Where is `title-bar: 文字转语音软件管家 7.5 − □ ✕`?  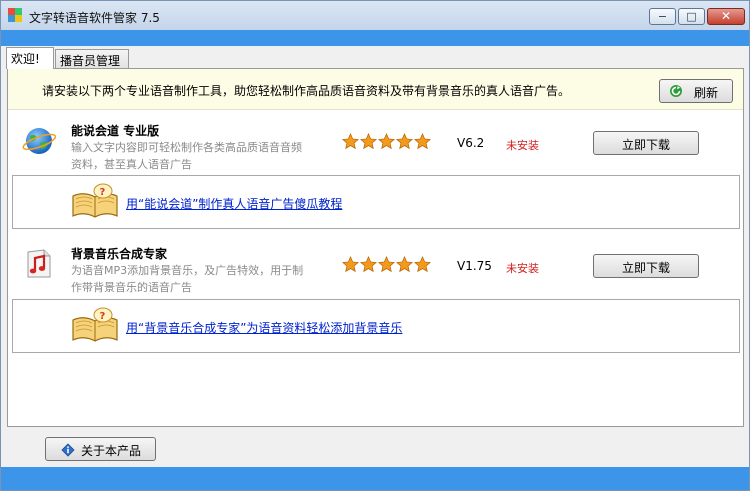 title-bar: 文字转语音软件管家 7.5 − □ ✕ is located at coordinates (375, 16).